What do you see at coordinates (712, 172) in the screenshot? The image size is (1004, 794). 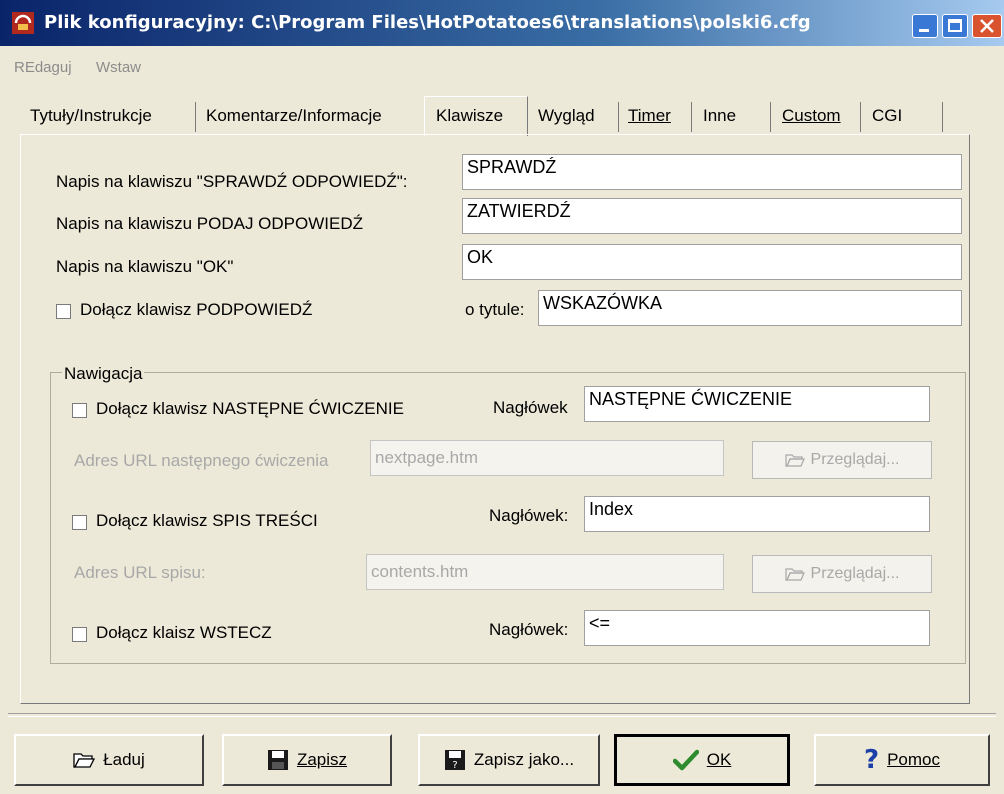 I see `check-button-text-input: SPRAWDŹ` at bounding box center [712, 172].